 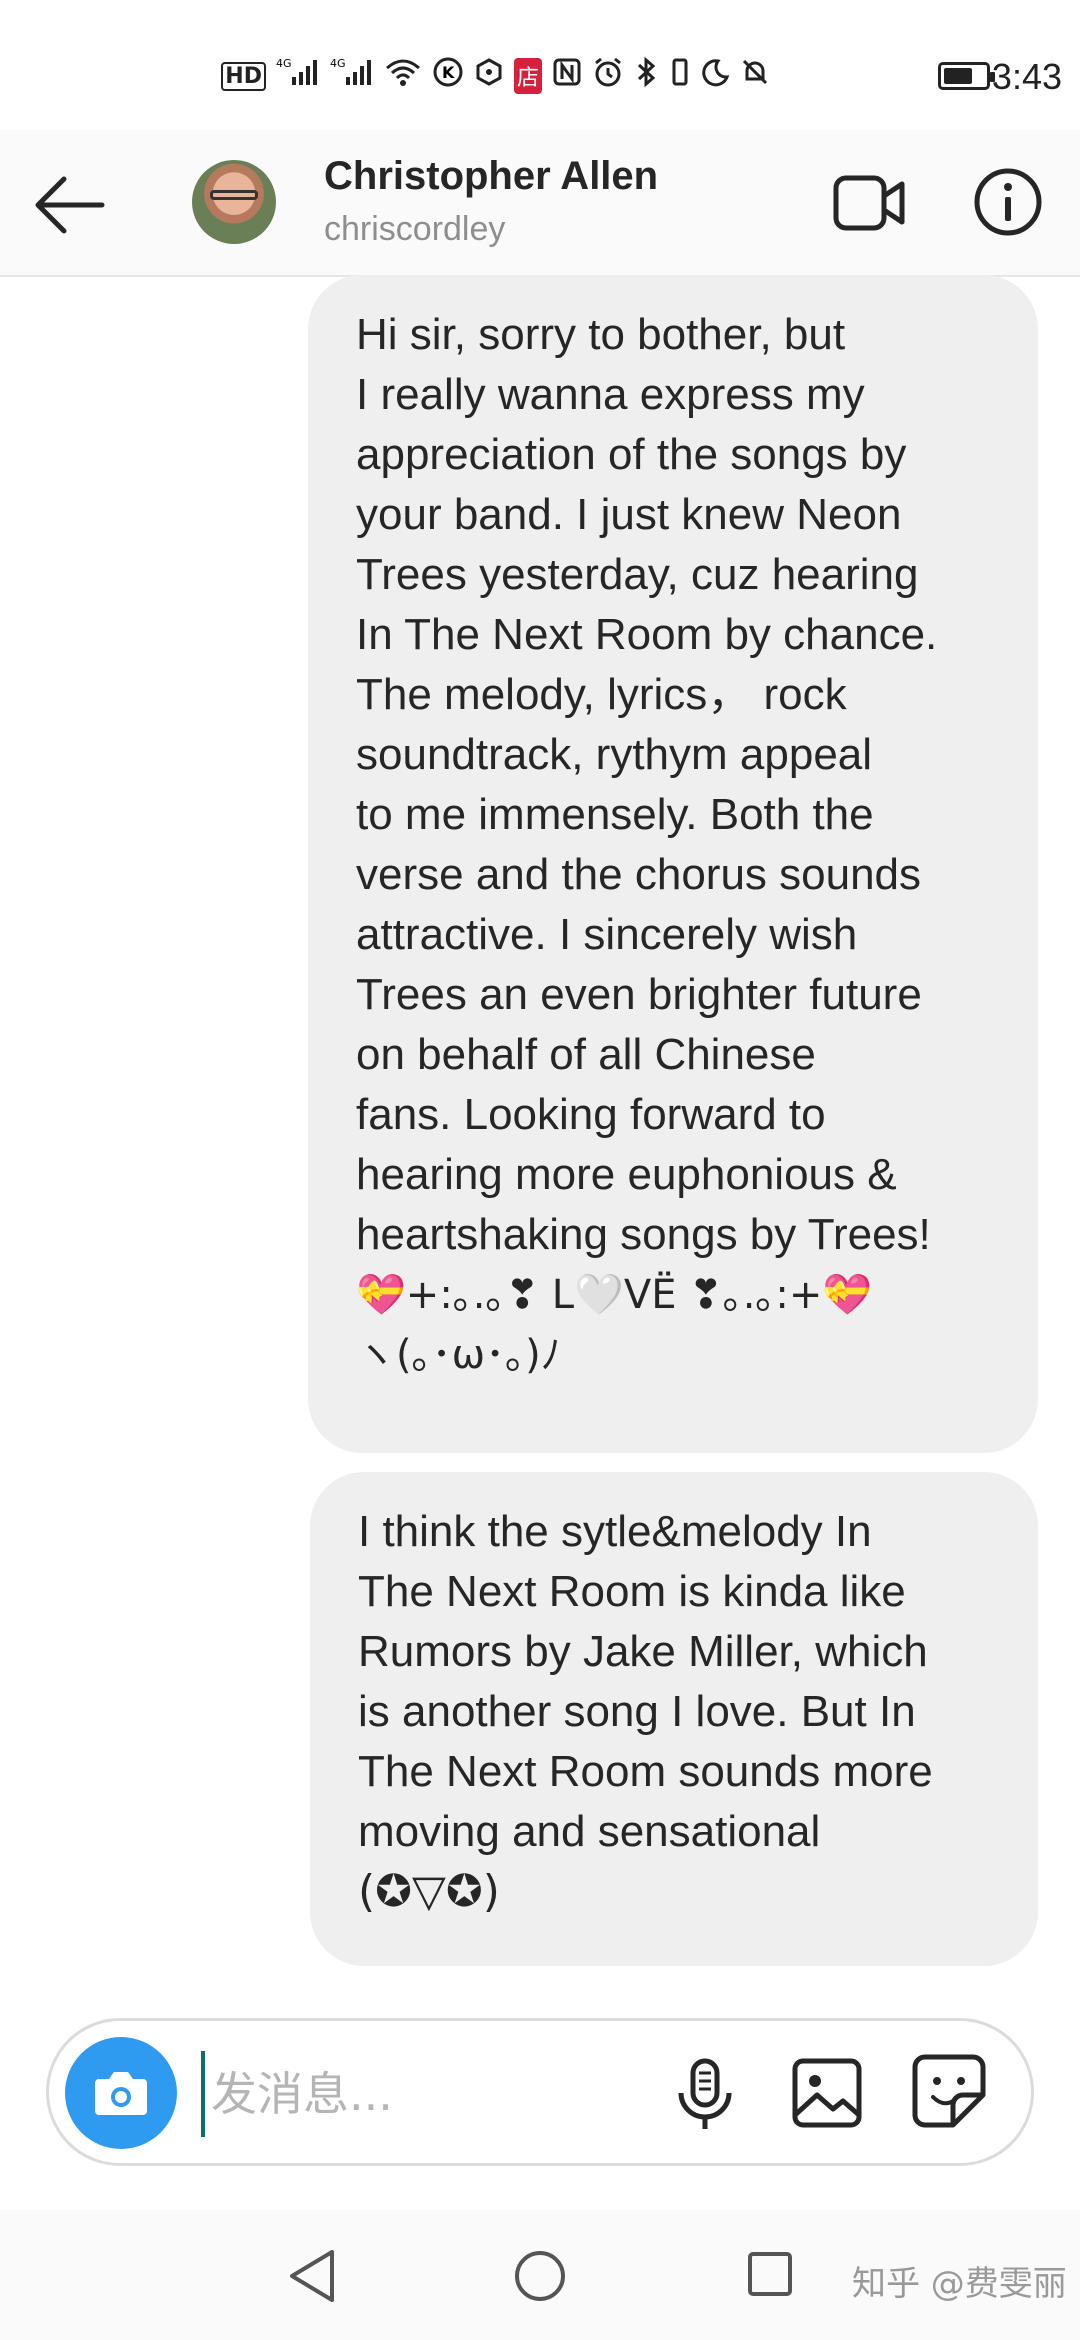 I want to click on microphone-icon, so click(x=705, y=2093).